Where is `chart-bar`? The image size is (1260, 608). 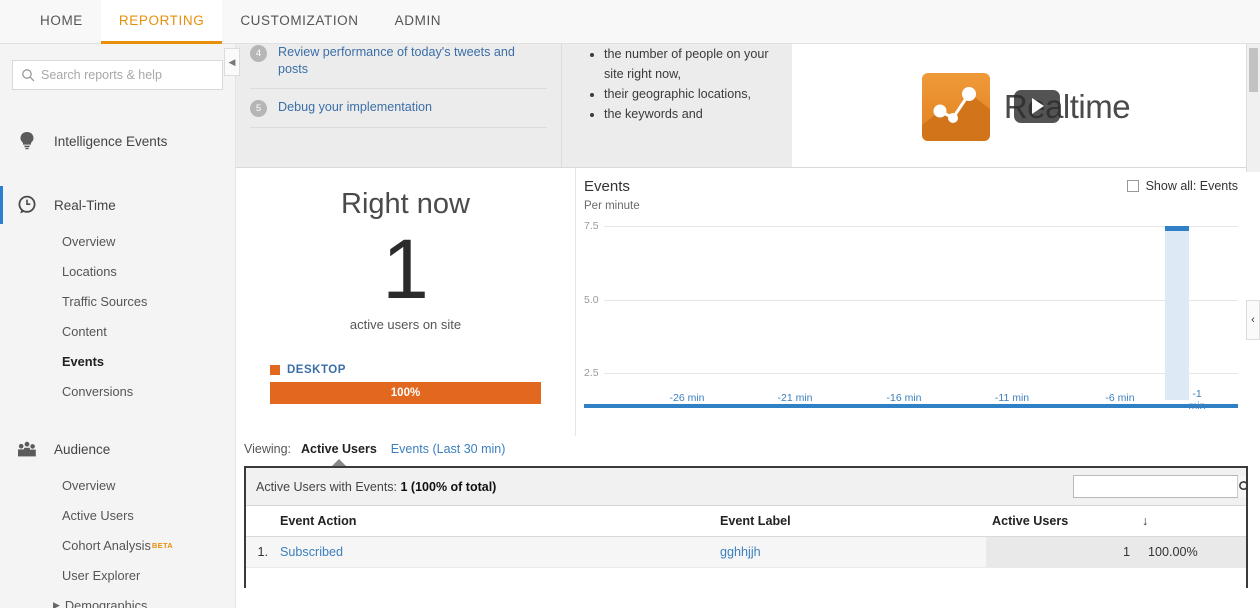 chart-bar is located at coordinates (1177, 313).